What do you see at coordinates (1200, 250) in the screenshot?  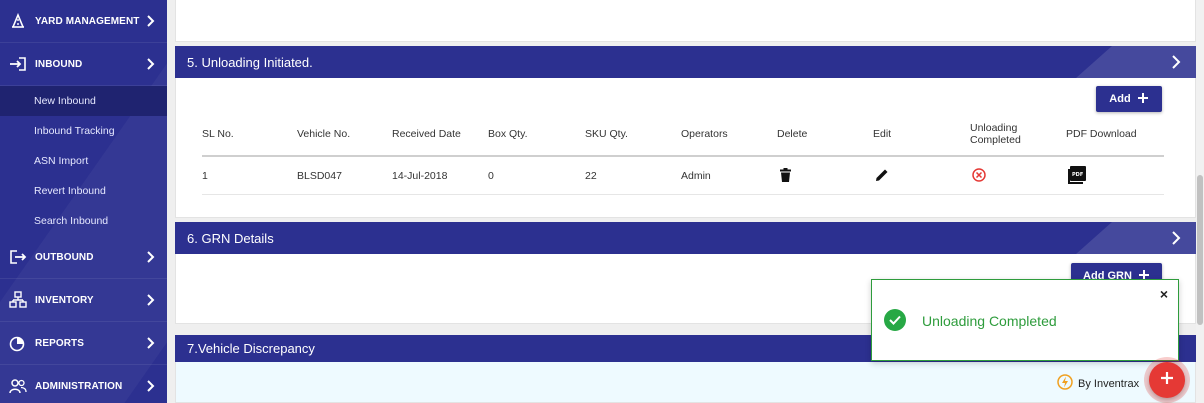 I see `scrollbar-thumb` at bounding box center [1200, 250].